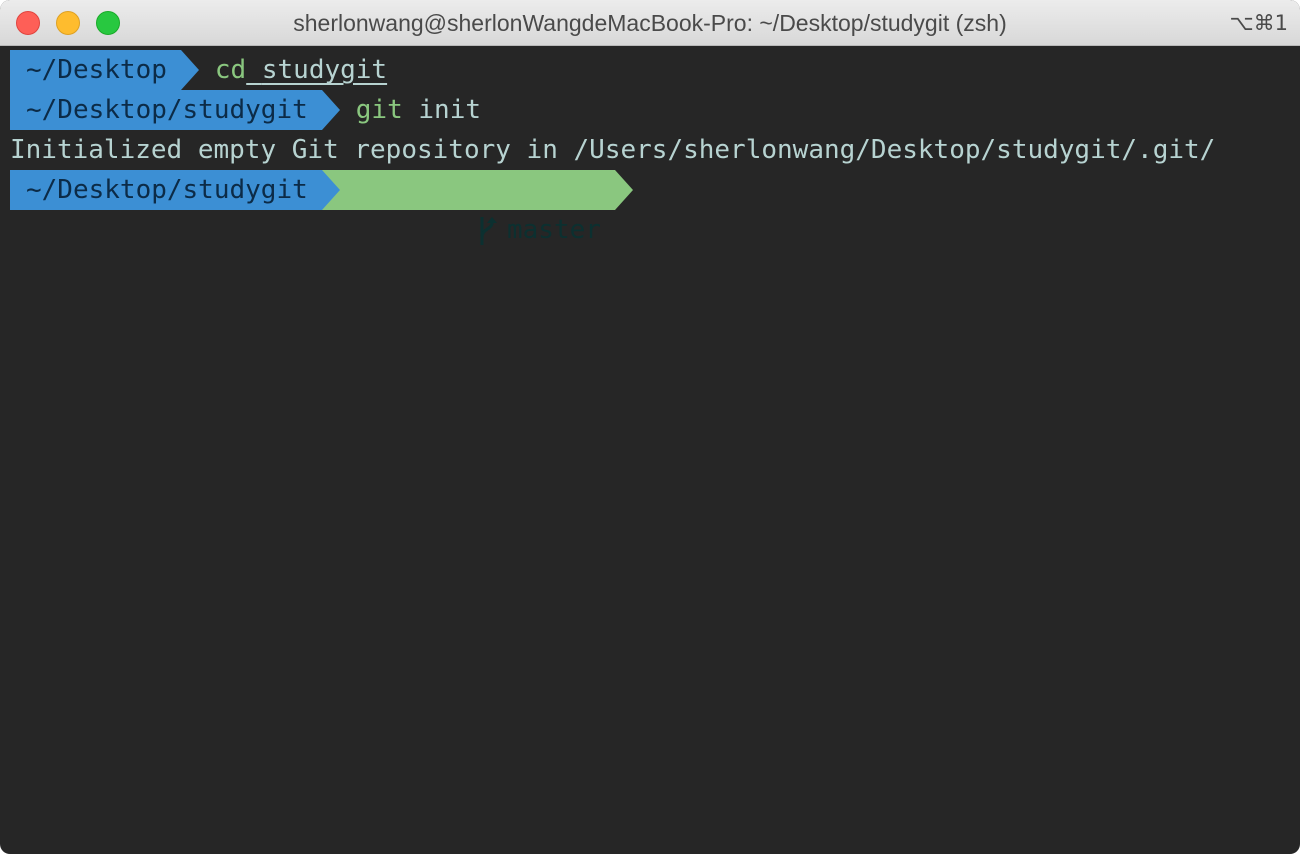  I want to click on window-shortcut: ⌥⌘1, so click(1258, 23).